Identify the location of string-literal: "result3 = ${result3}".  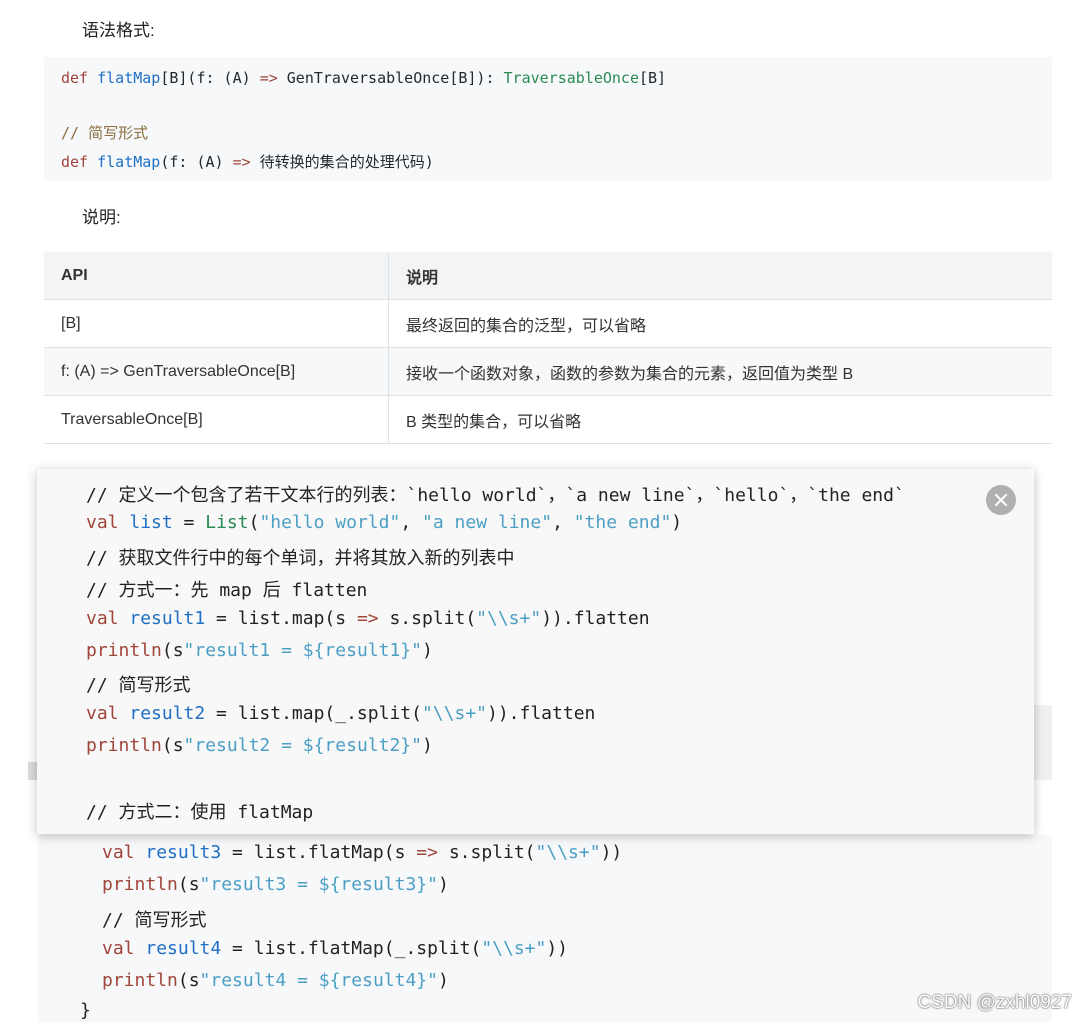
(318, 884).